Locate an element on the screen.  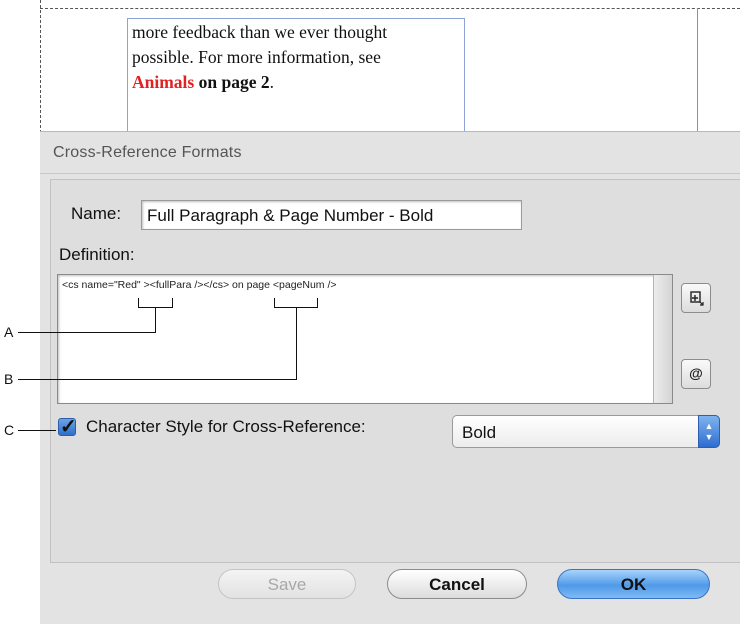
insert-building-block-button is located at coordinates (696, 298).